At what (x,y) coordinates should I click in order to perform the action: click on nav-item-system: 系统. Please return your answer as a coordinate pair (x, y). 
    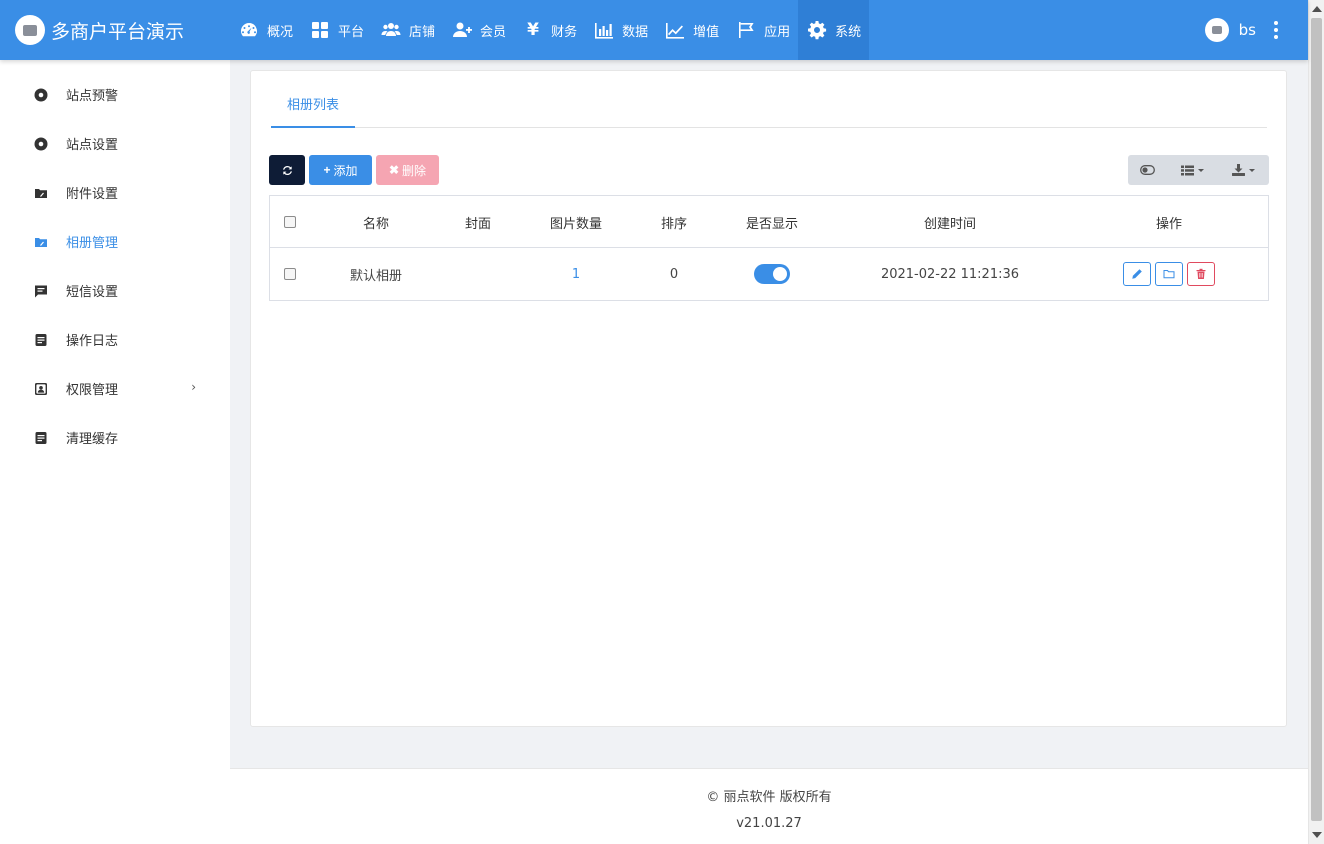
    Looking at the image, I should click on (834, 30).